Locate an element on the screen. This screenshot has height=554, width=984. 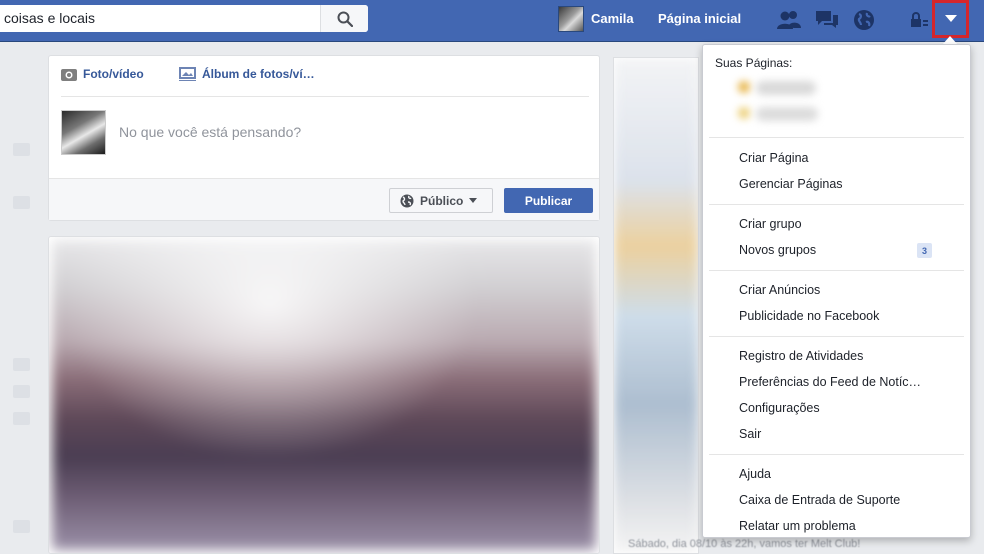
top-navigation-bar: coisas e locais Camila Página inicial is located at coordinates (492, 21).